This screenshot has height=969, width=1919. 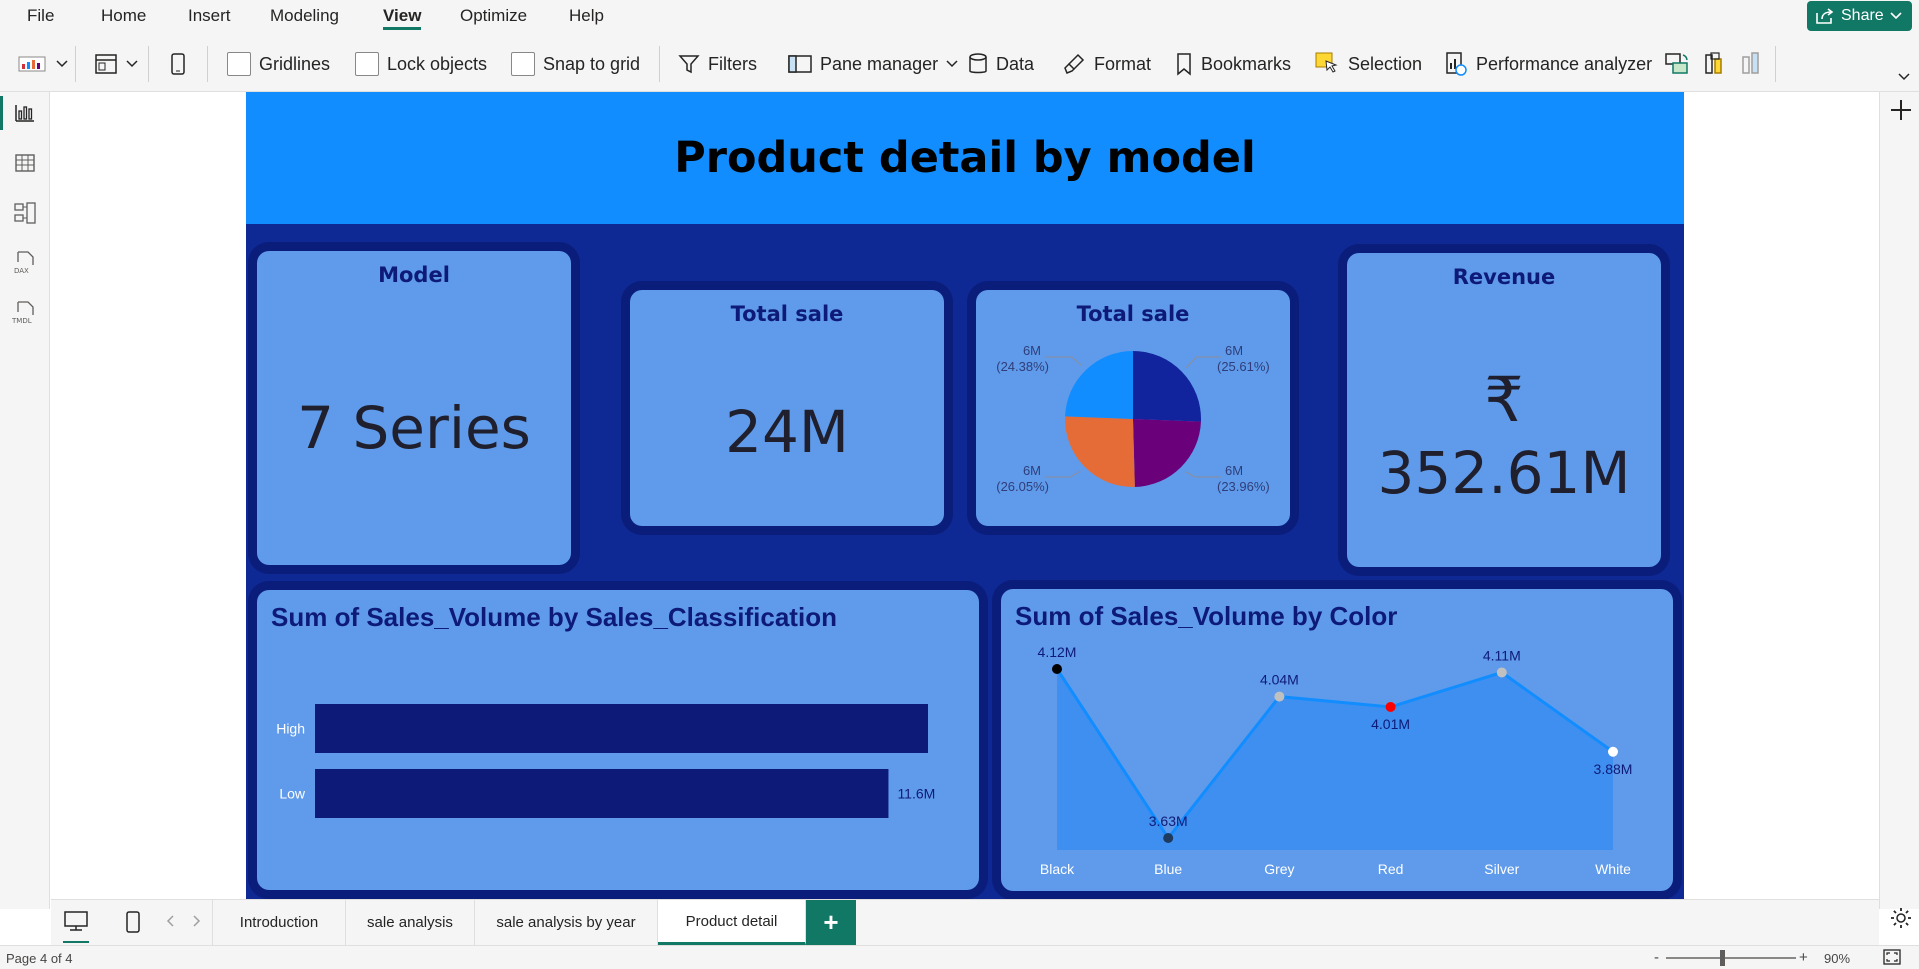 I want to click on zoom-out-button: -, so click(x=1656, y=957).